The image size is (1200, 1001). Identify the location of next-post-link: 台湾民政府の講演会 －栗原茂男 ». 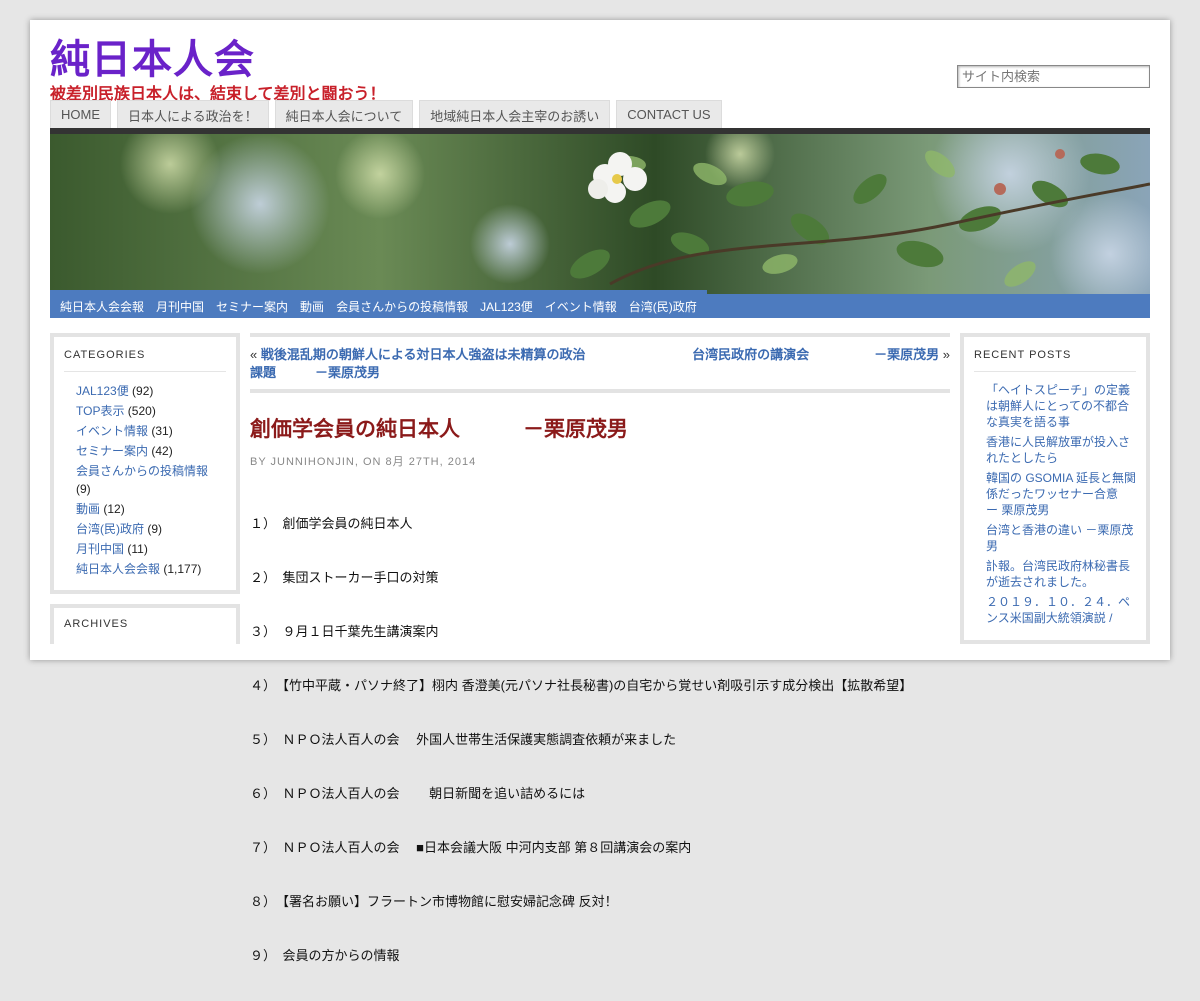
(821, 355).